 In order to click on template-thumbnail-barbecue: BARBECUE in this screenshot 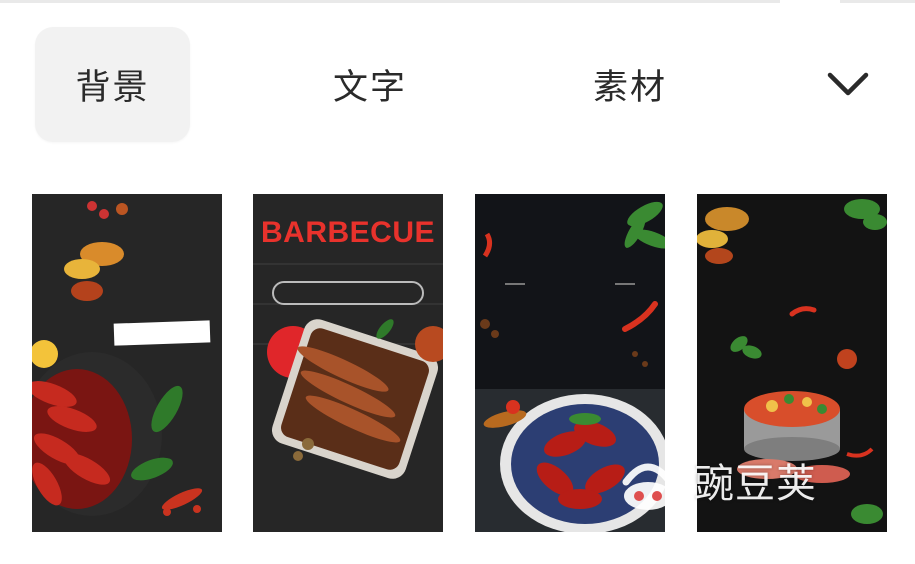, I will do `click(348, 363)`.